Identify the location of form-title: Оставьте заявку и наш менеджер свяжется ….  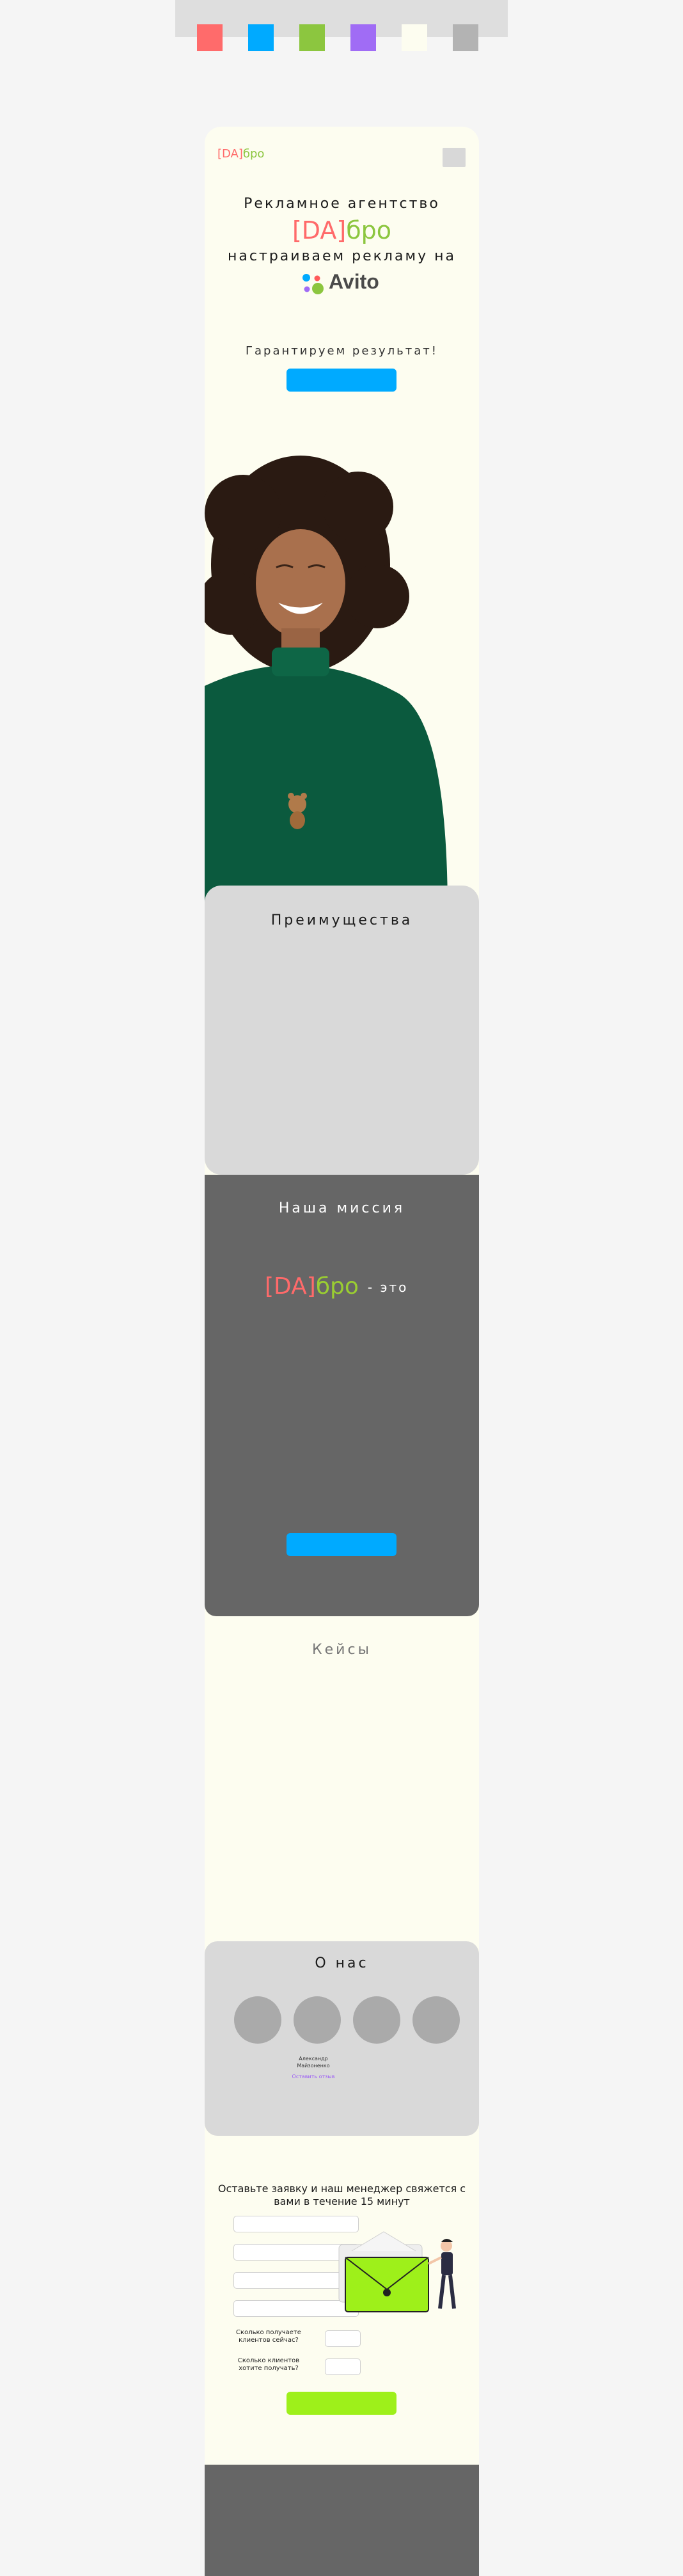
(341, 2195).